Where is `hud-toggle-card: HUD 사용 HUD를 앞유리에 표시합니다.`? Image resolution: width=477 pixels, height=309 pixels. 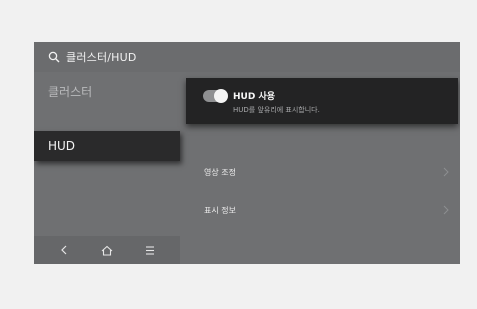 hud-toggle-card: HUD 사용 HUD를 앞유리에 표시합니다. is located at coordinates (322, 101).